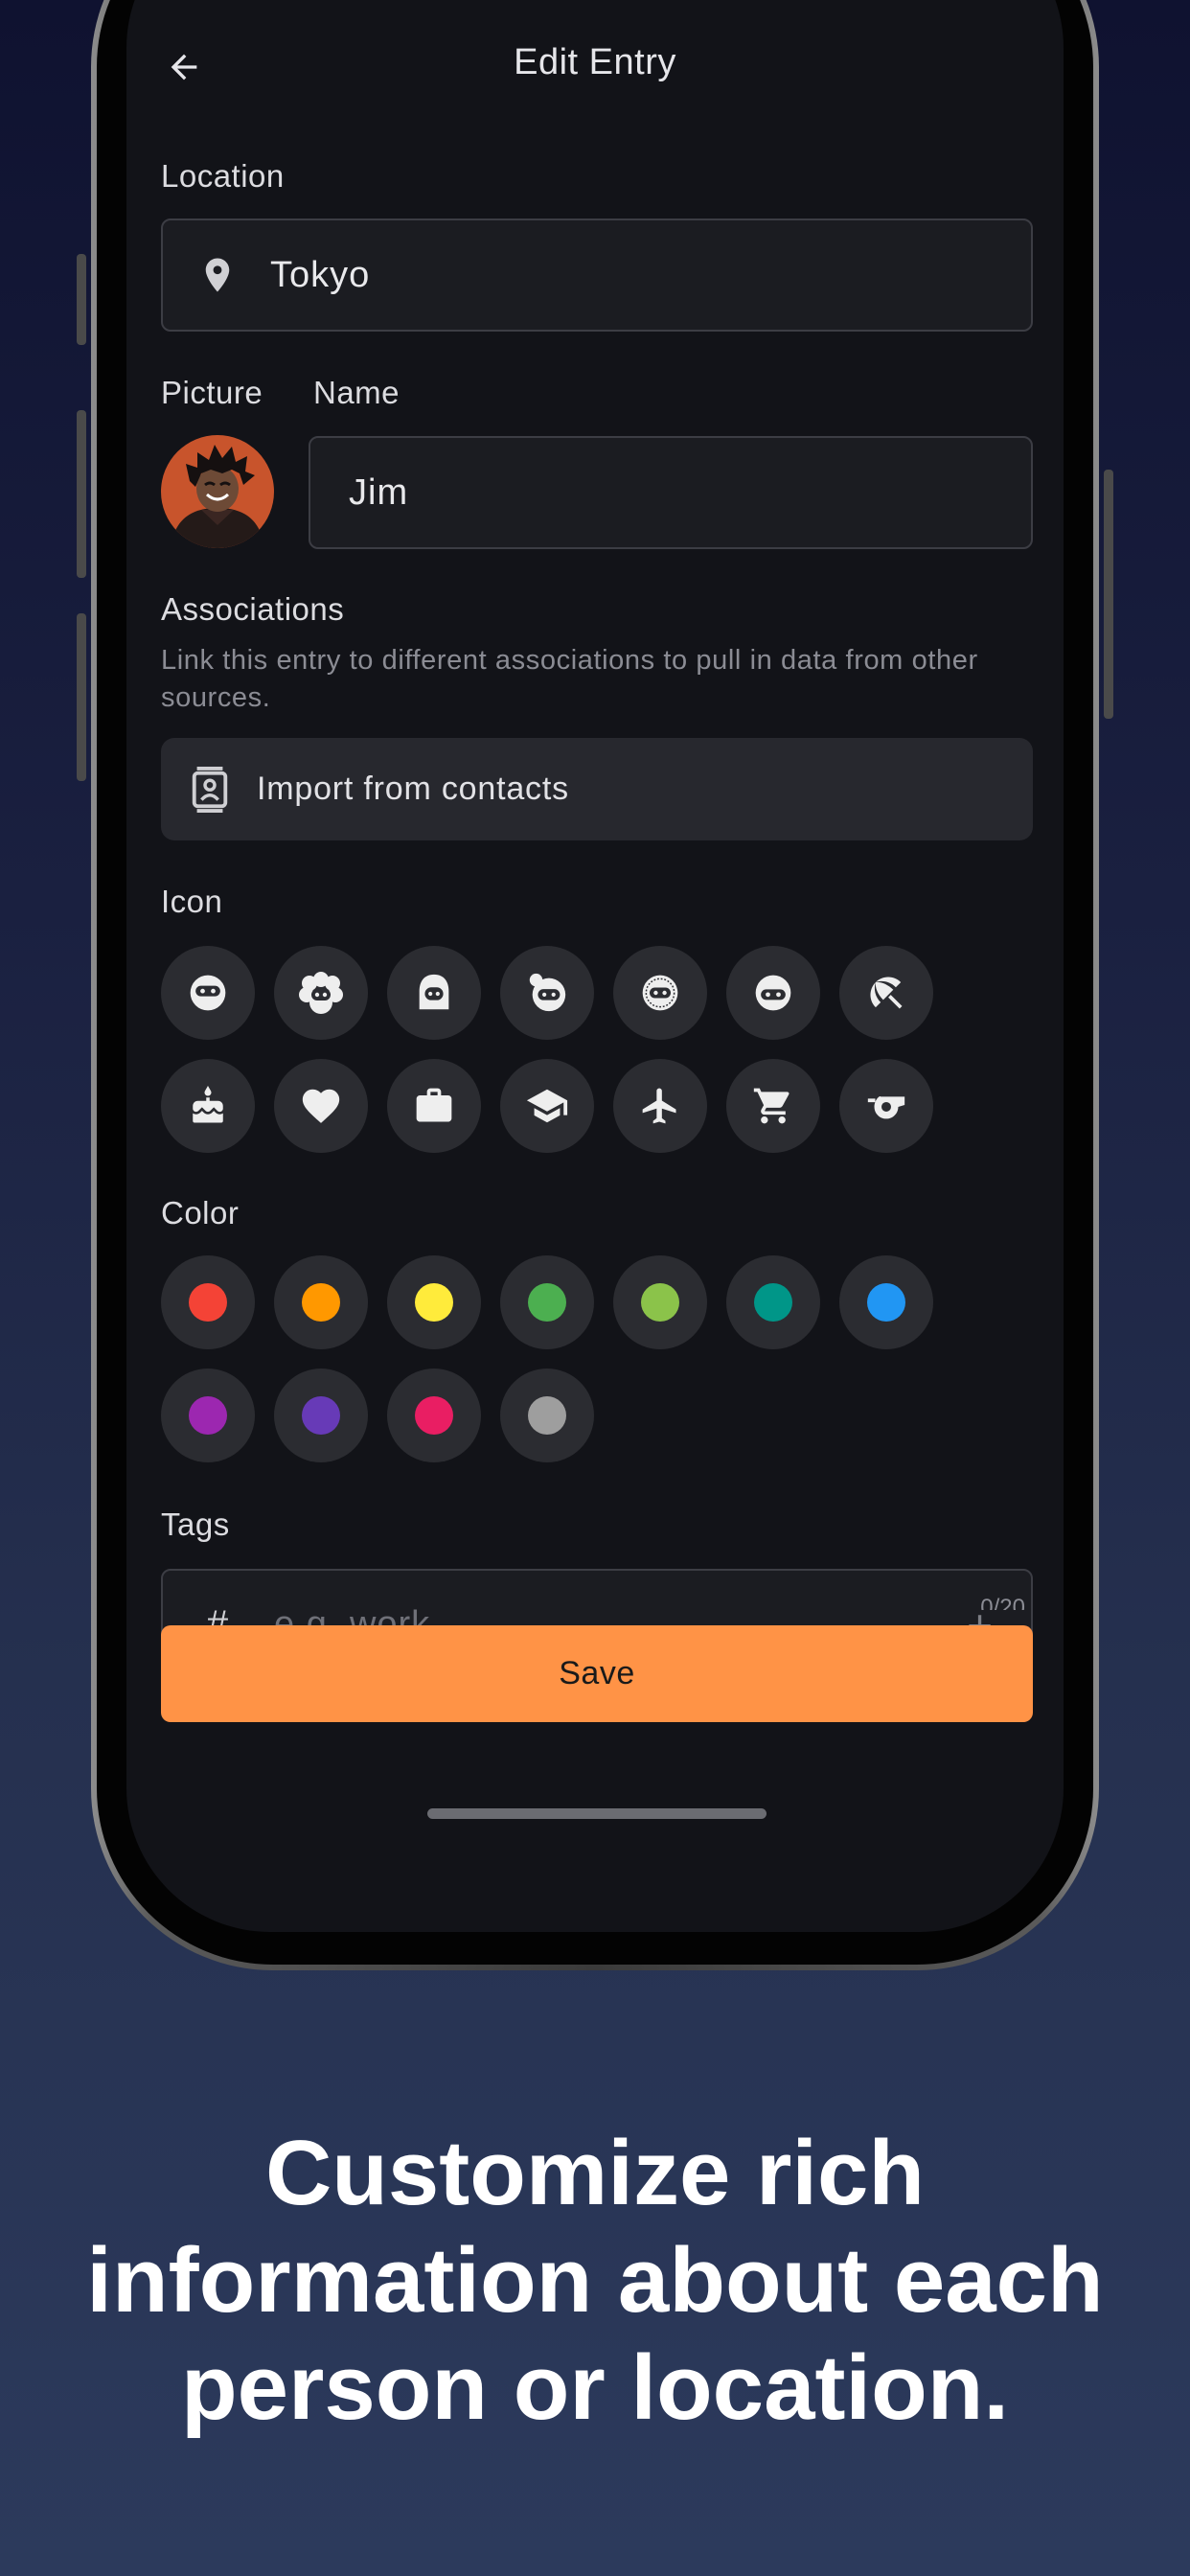  I want to click on color-option-blue, so click(886, 1302).